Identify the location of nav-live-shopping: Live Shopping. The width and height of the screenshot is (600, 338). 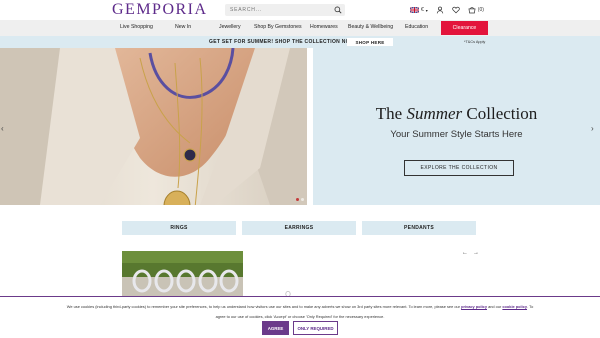
(136, 27).